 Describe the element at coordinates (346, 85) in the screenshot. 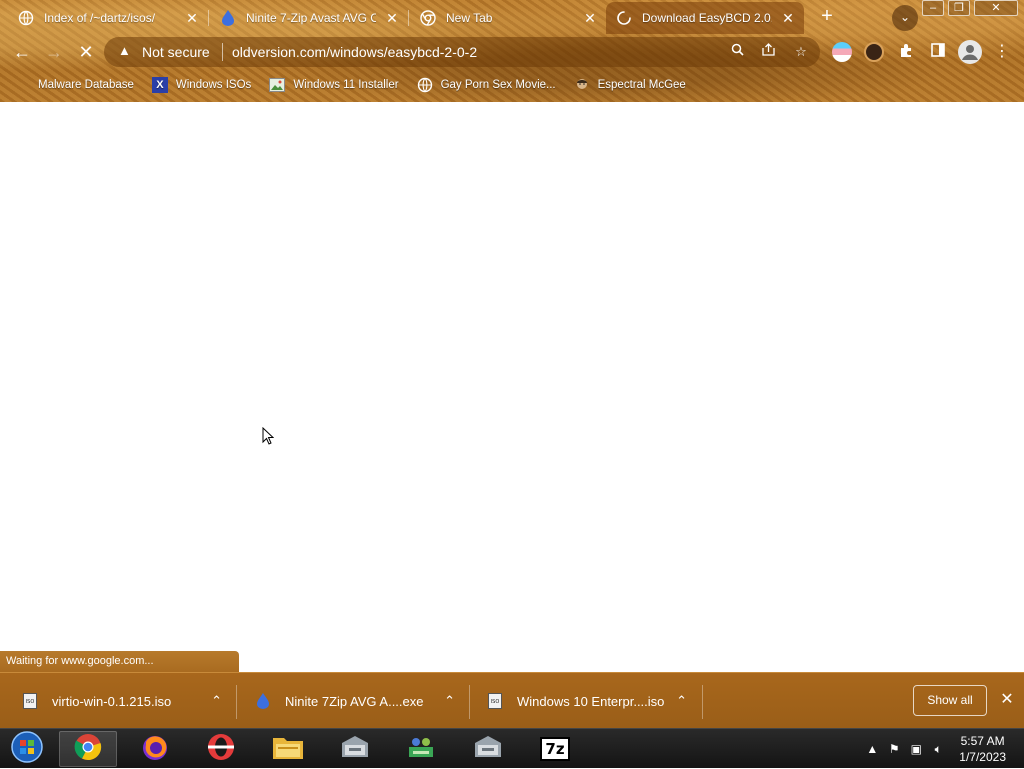

I see `bookmark-label: Windows 11 Installer` at that location.